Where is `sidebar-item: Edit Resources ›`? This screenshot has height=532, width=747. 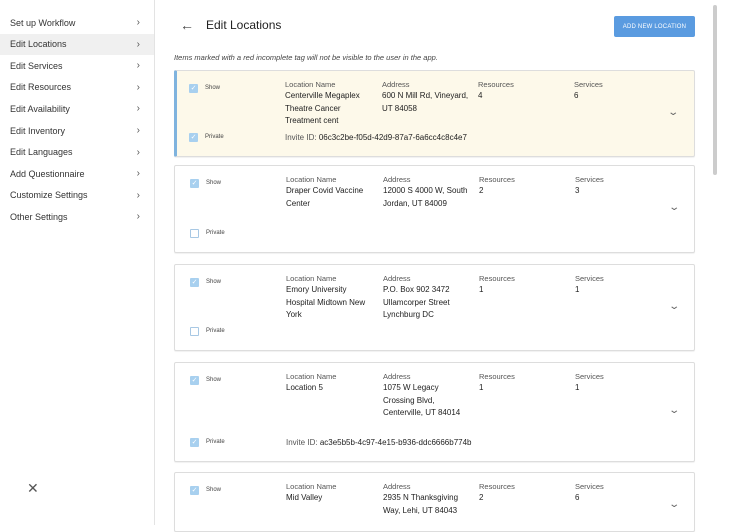 sidebar-item: Edit Resources › is located at coordinates (77, 87).